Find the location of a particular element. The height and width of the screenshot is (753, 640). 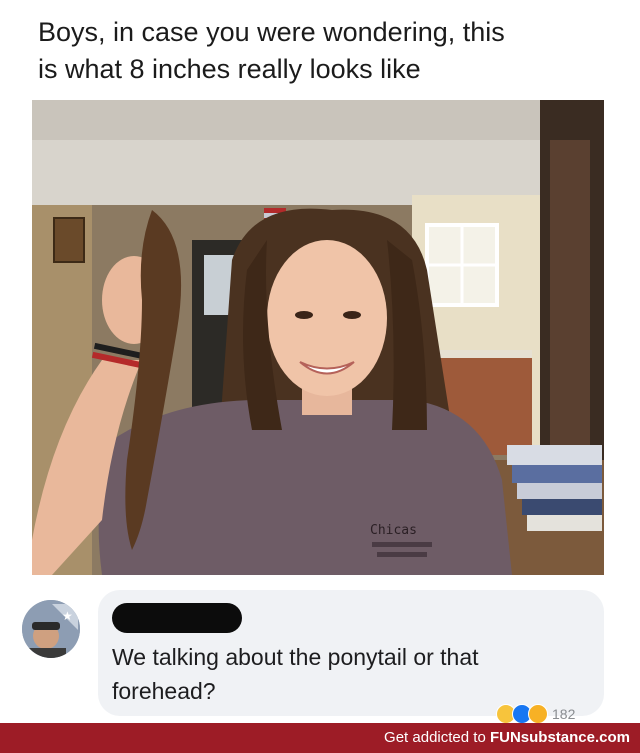

footer-text: Get addicted to FUNsubstance.com is located at coordinates (507, 737).